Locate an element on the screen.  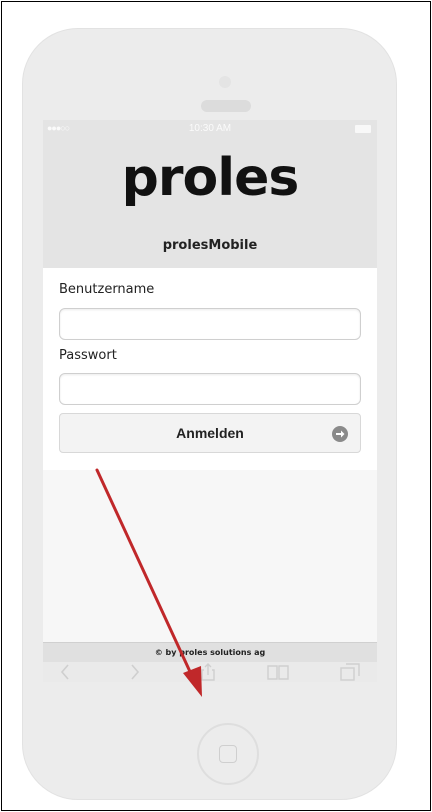
share-icon is located at coordinates (208, 672).